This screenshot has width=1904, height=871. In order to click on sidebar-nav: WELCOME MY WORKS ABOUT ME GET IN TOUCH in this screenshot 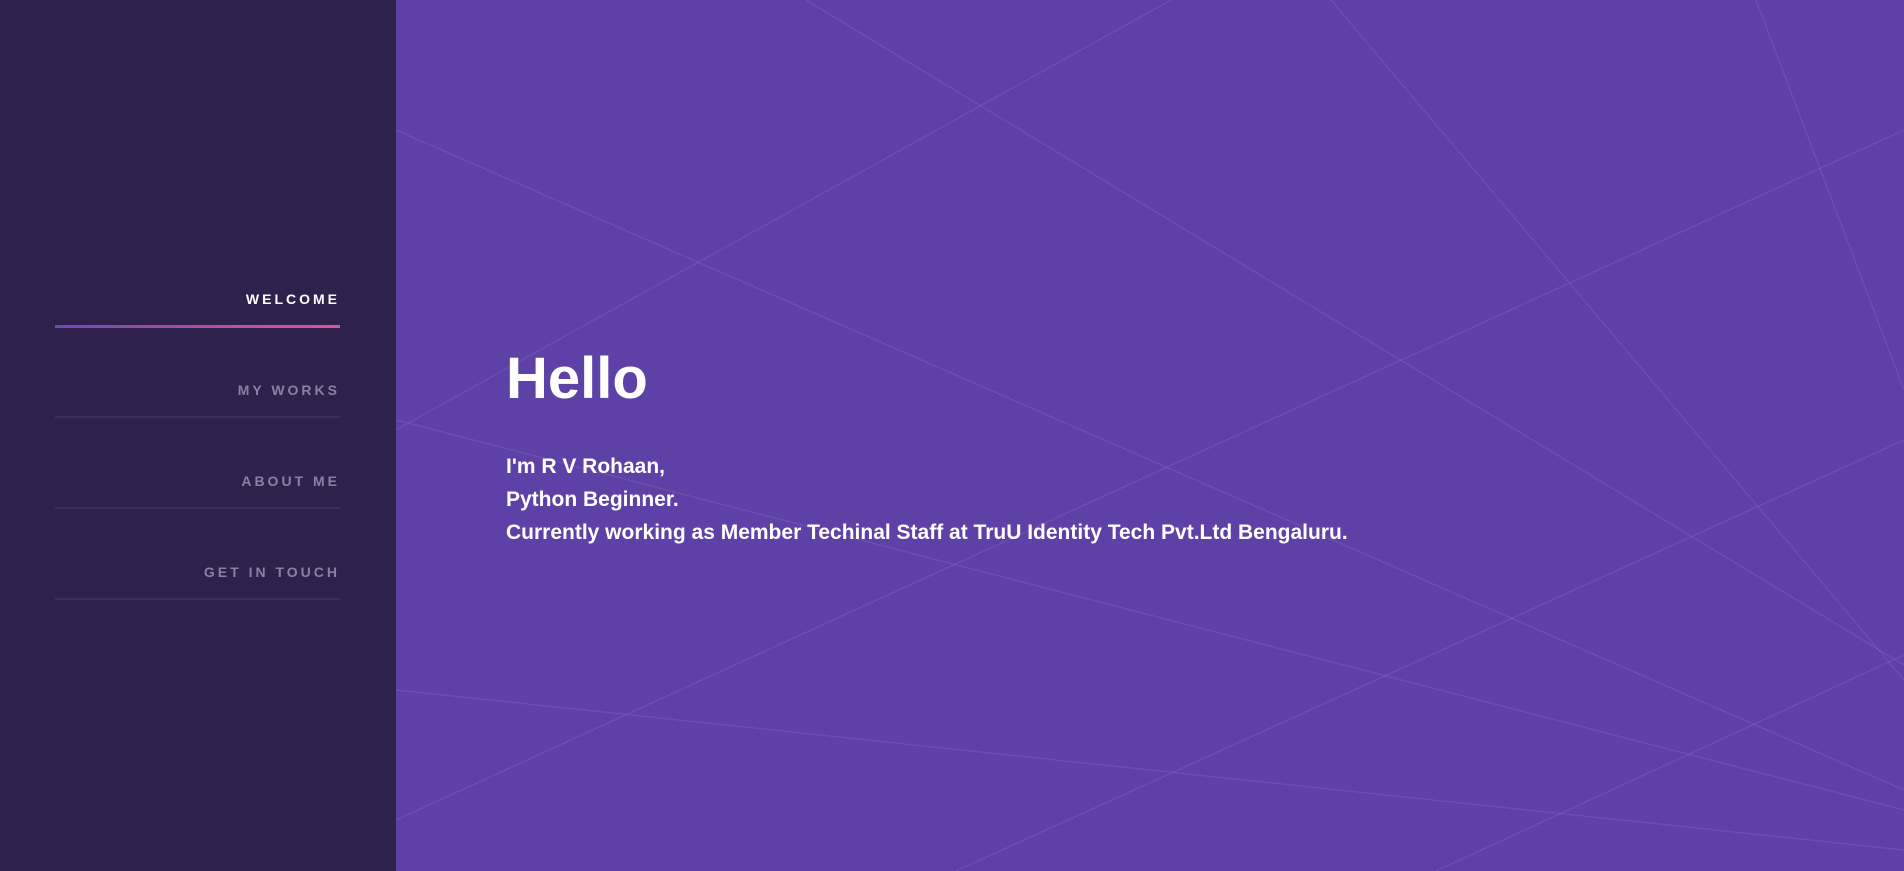, I will do `click(197, 452)`.